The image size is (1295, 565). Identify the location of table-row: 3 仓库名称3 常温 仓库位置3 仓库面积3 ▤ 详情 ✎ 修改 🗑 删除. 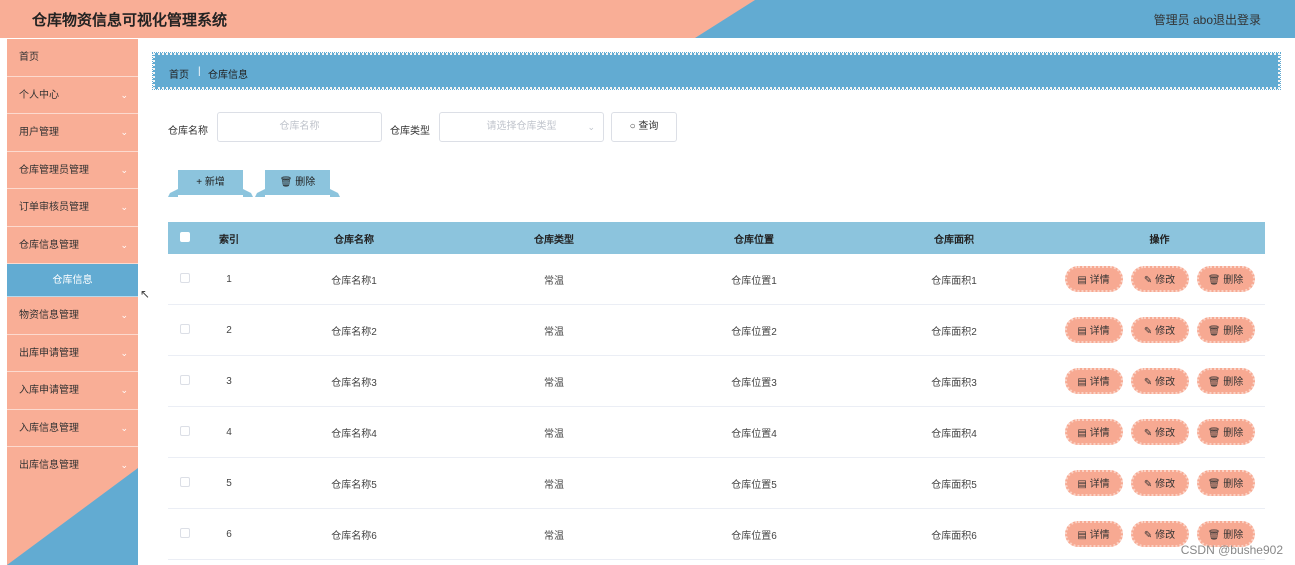
(716, 381).